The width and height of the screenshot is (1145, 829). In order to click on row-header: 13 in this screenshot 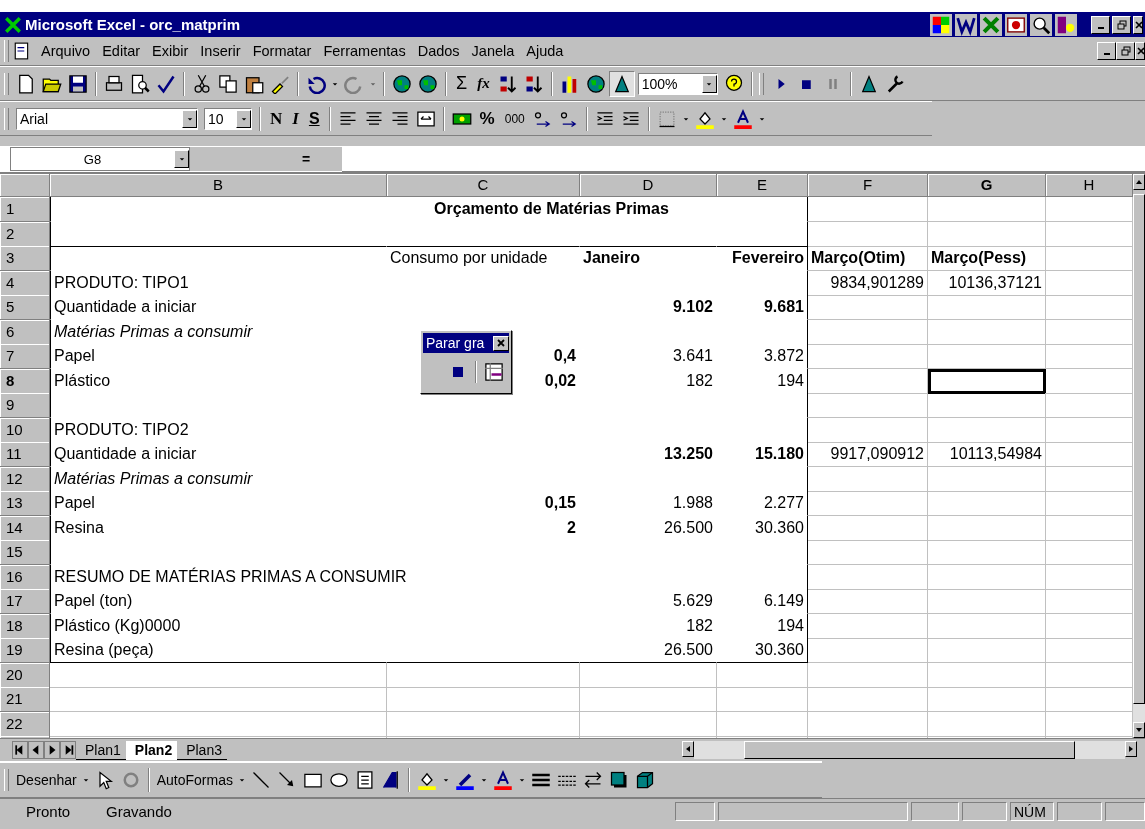, I will do `click(25, 503)`.